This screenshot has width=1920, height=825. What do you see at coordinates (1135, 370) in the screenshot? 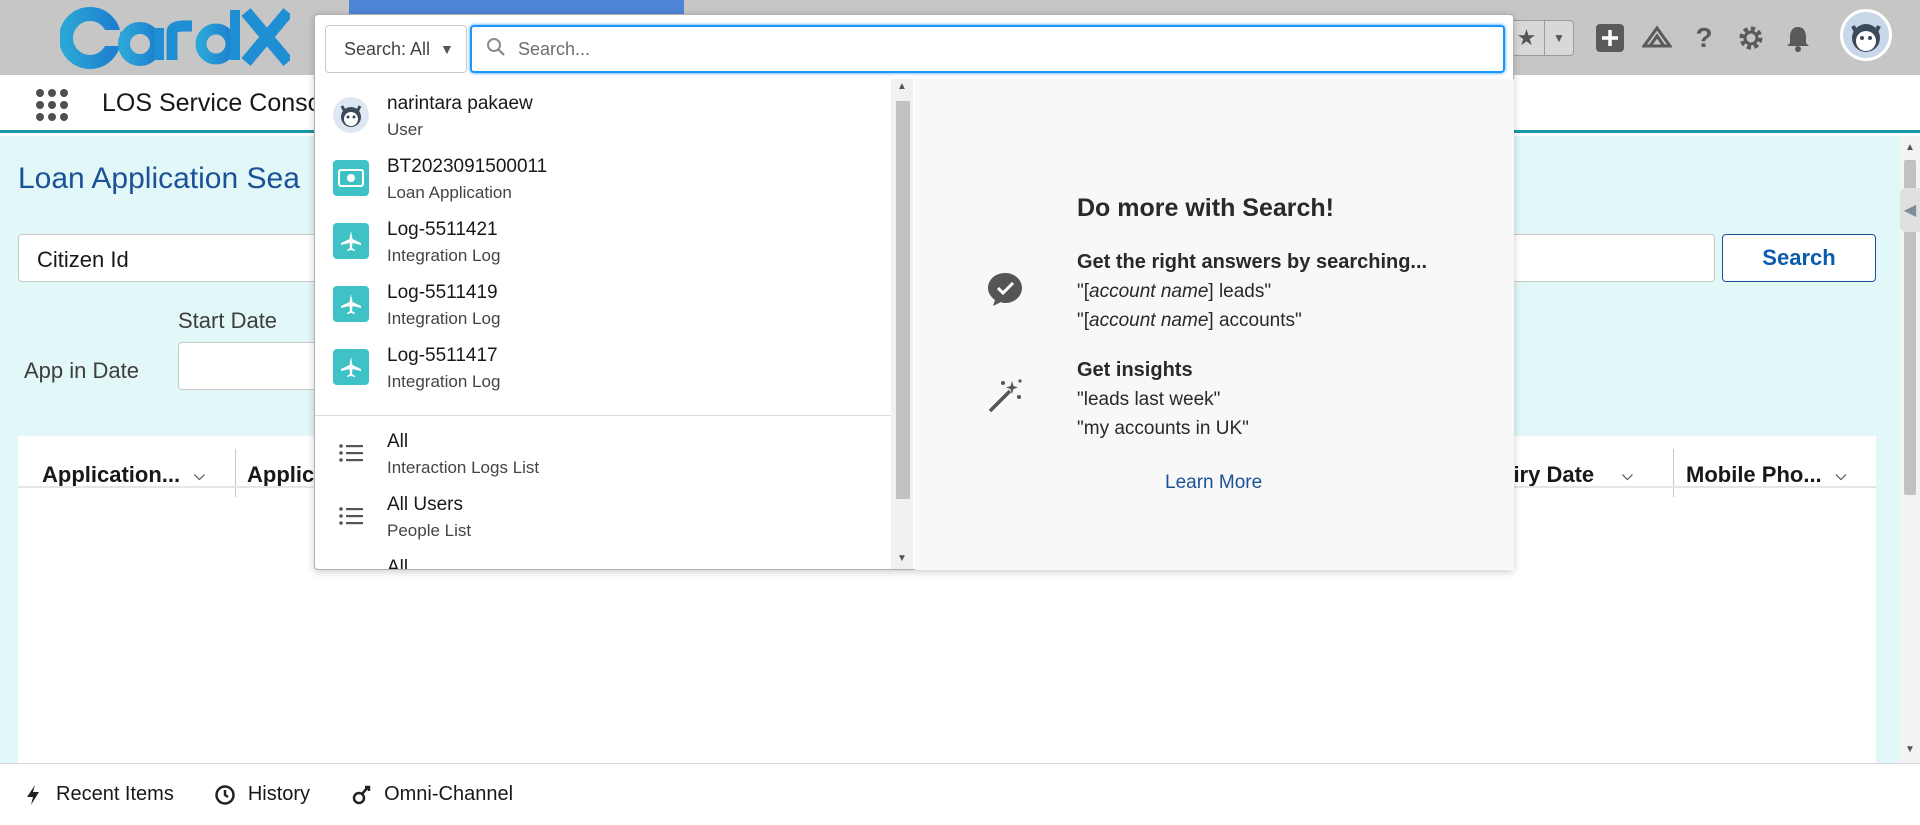
I see `tip-insights-heading: Get insights` at bounding box center [1135, 370].